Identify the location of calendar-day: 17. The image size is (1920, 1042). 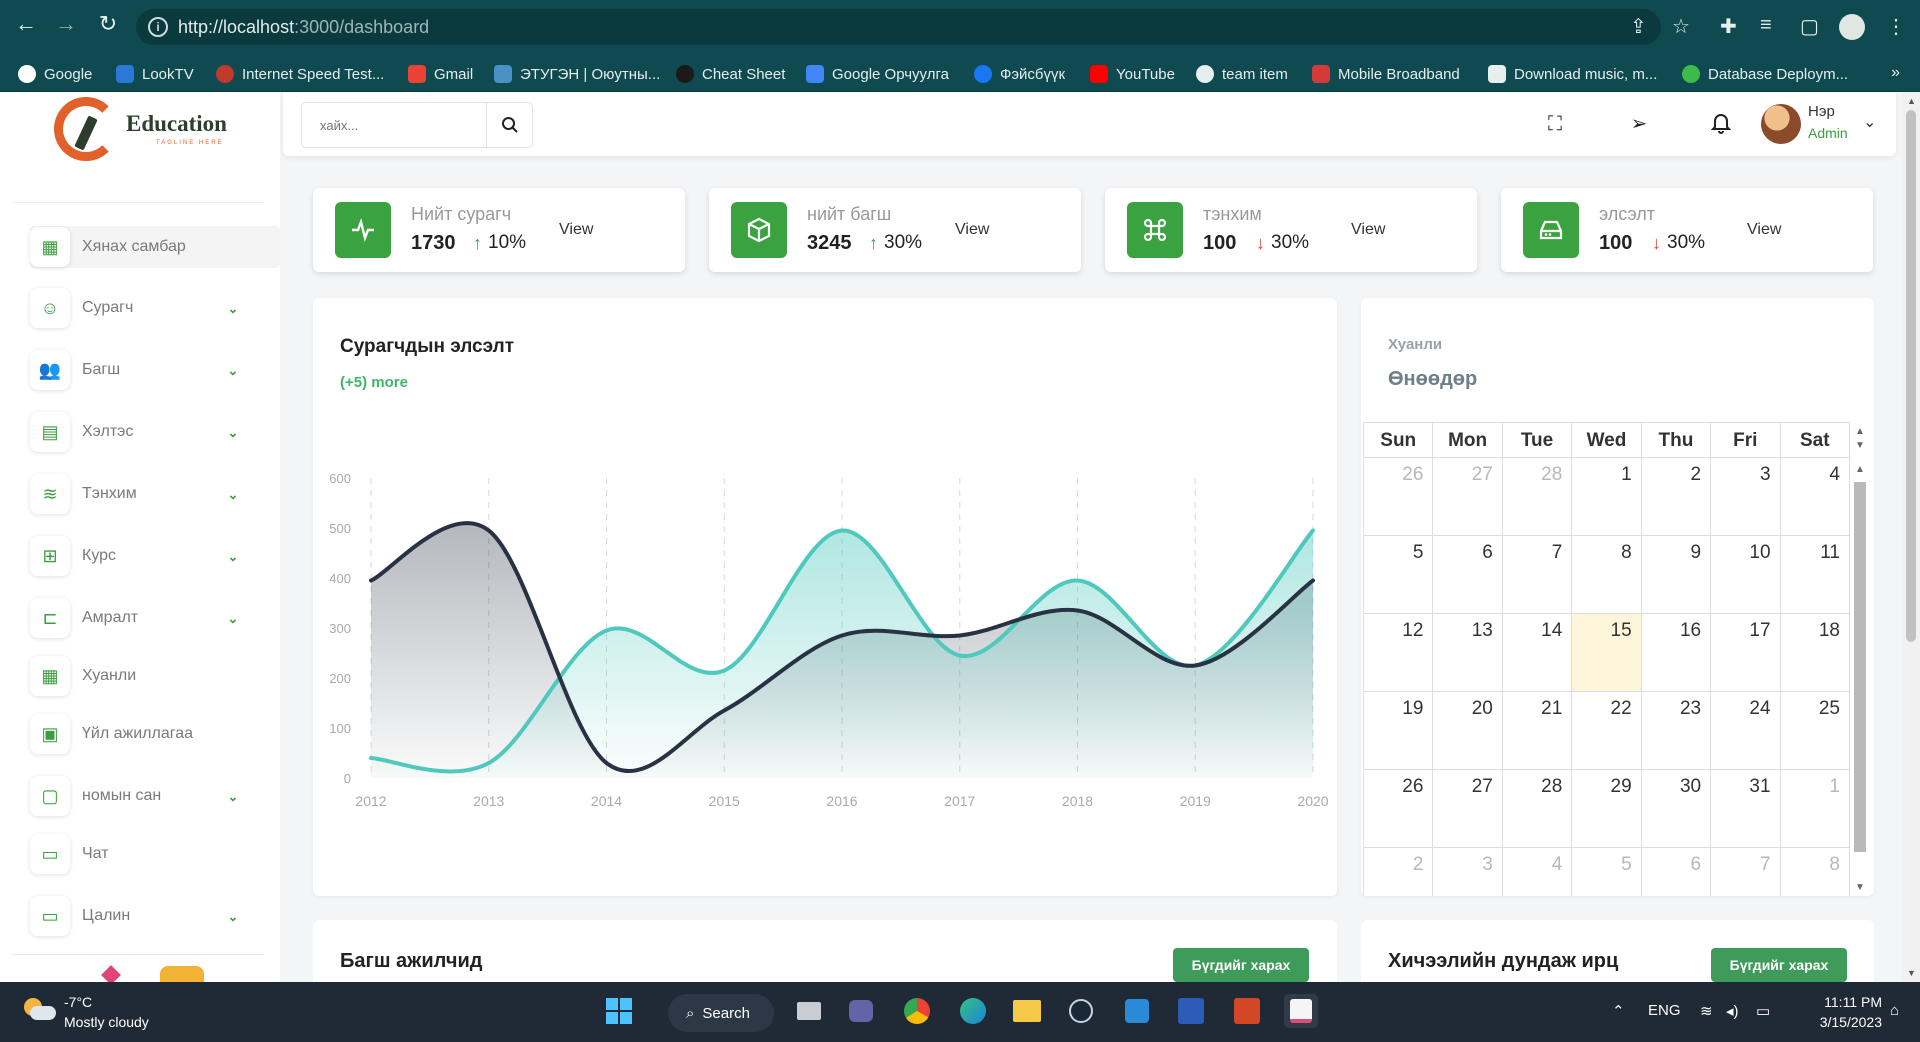
(1746, 652).